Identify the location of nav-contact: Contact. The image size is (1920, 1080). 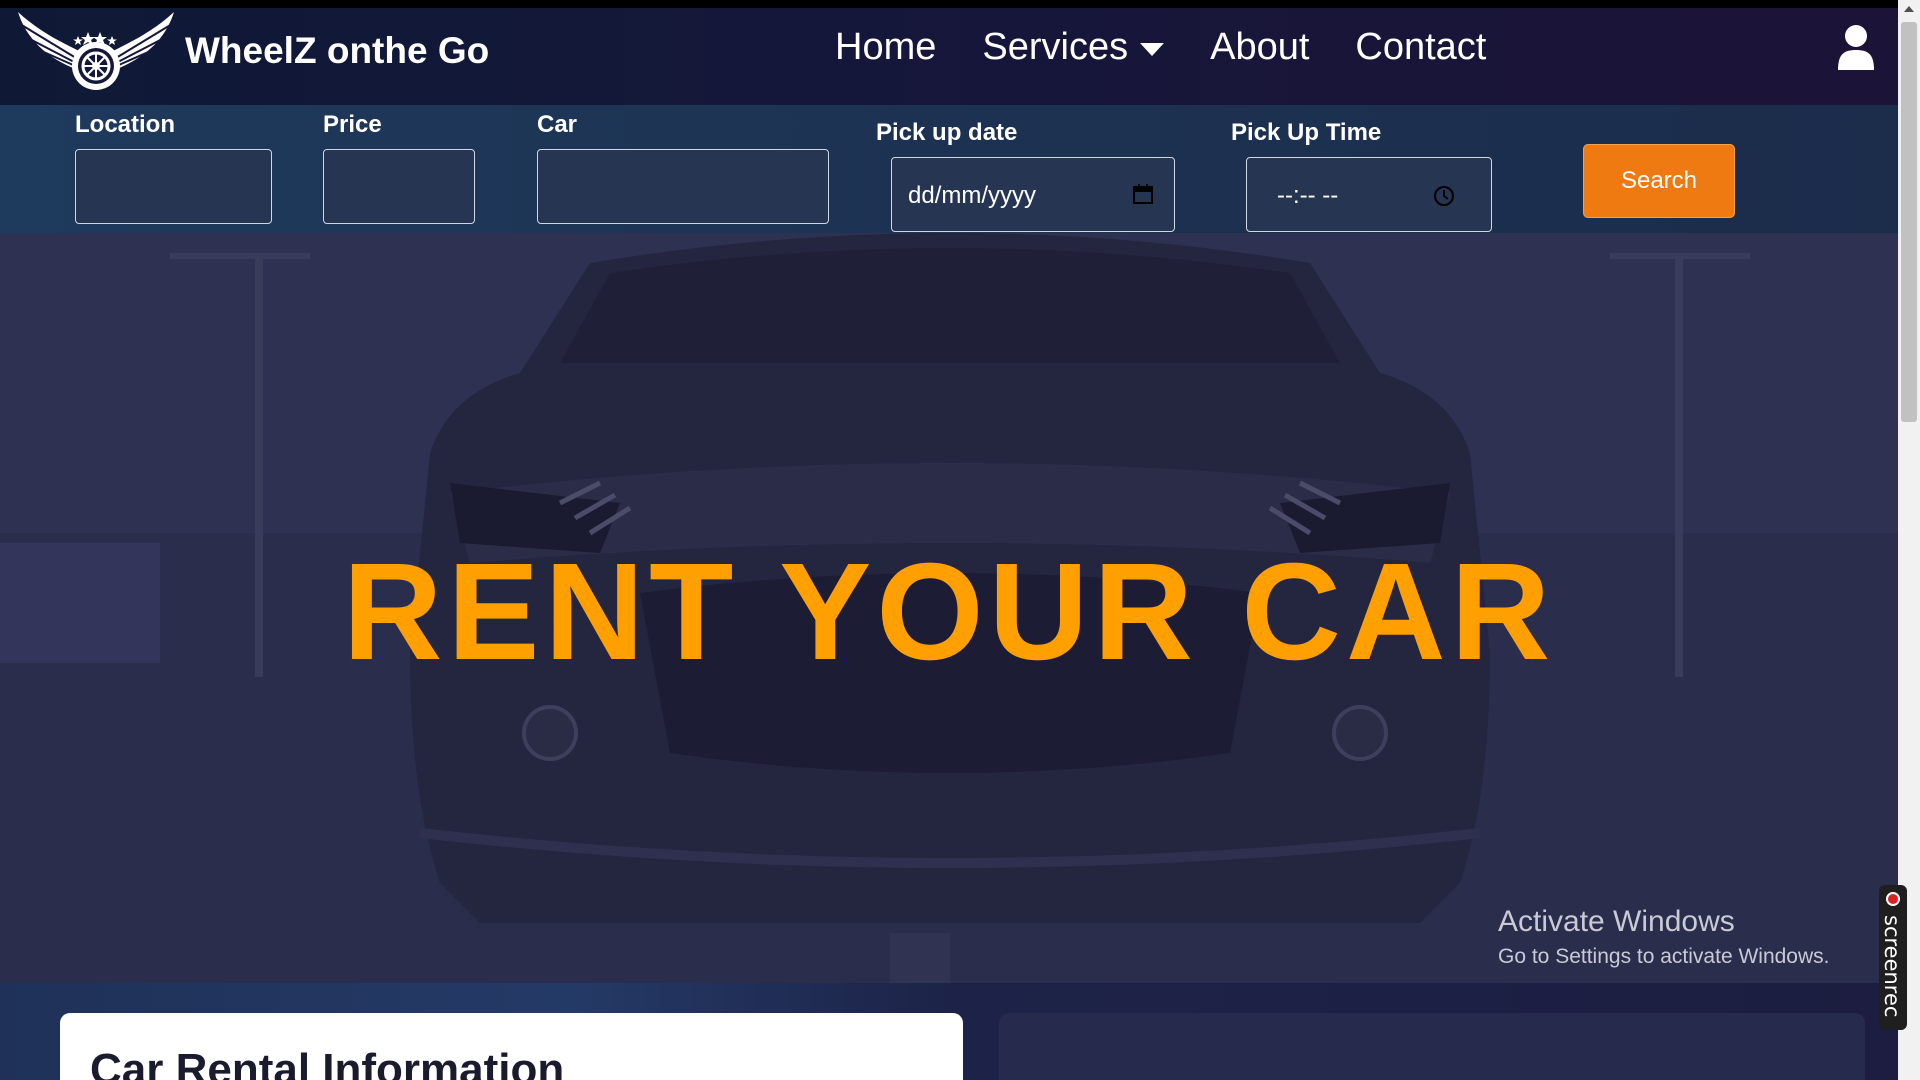
(1420, 47).